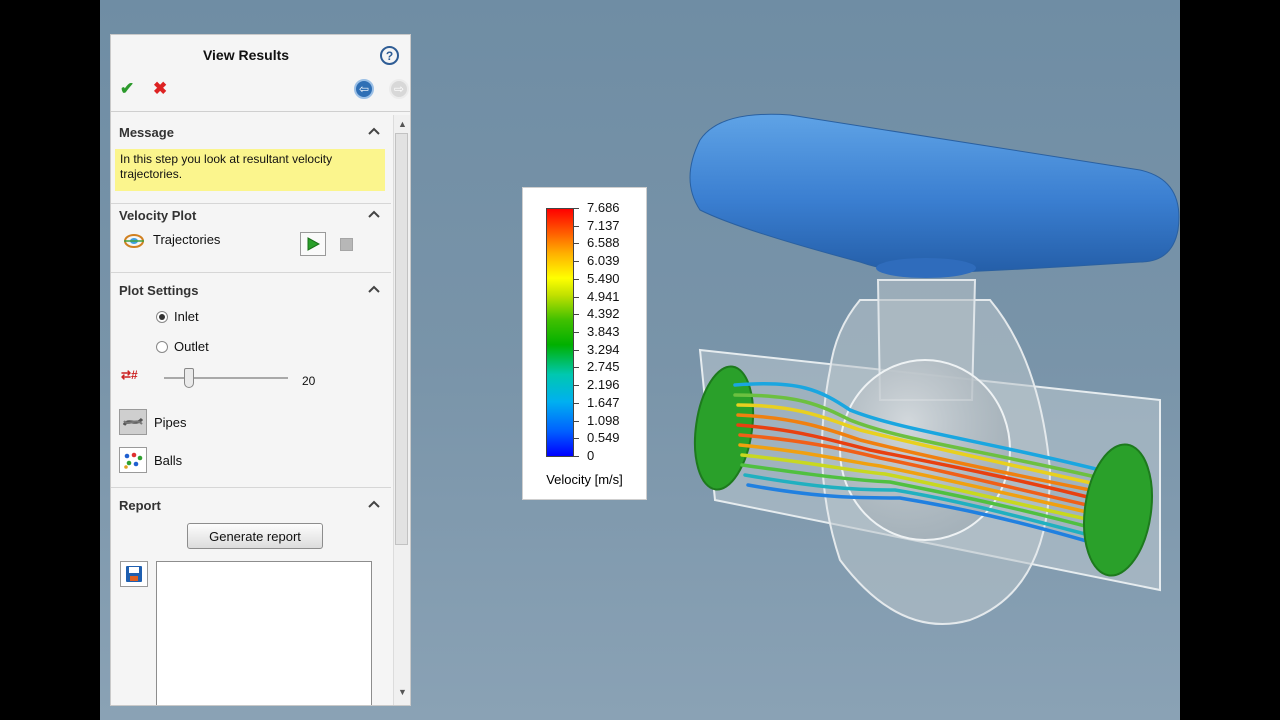 The width and height of the screenshot is (1280, 720). What do you see at coordinates (603, 261) in the screenshot?
I see `legend-tick-label: 6.039` at bounding box center [603, 261].